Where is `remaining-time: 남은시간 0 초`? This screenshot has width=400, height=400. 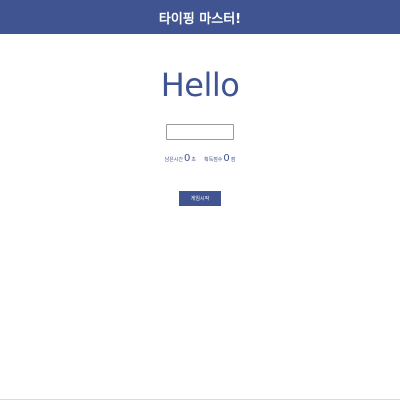
remaining-time: 남은시간 0 초 is located at coordinates (180, 158).